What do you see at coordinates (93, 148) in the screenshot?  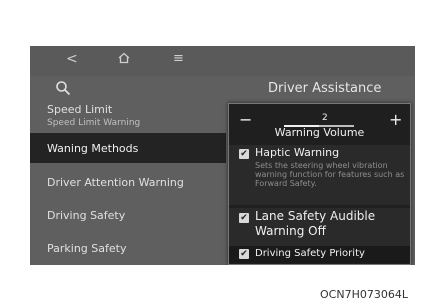 I see `sidebar-item-label: Waning Methods` at bounding box center [93, 148].